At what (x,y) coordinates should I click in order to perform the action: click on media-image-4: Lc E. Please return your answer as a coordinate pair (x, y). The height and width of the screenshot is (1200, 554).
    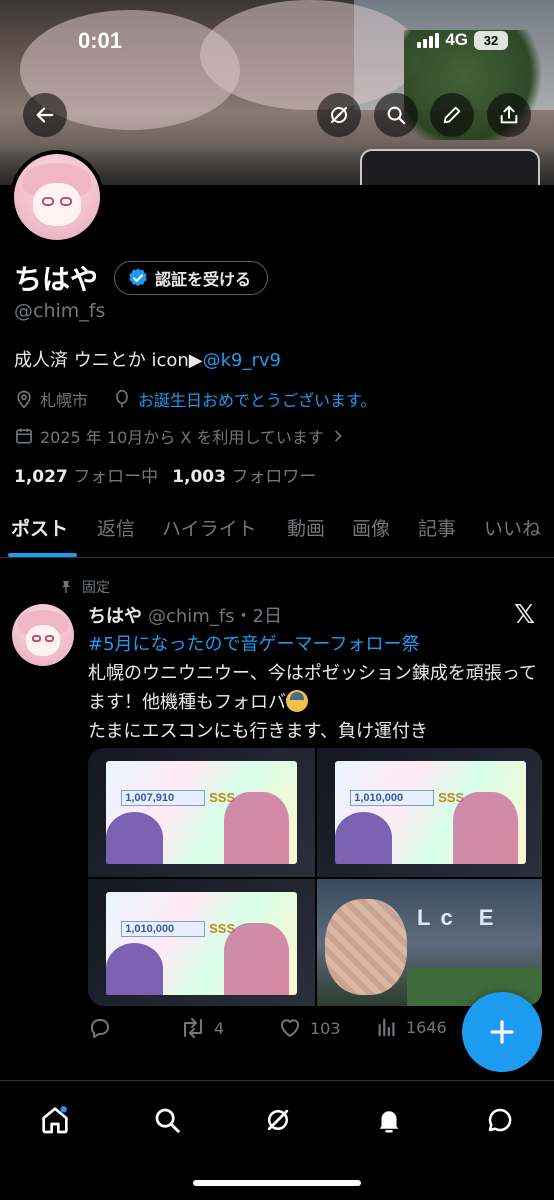
    Looking at the image, I should click on (429, 942).